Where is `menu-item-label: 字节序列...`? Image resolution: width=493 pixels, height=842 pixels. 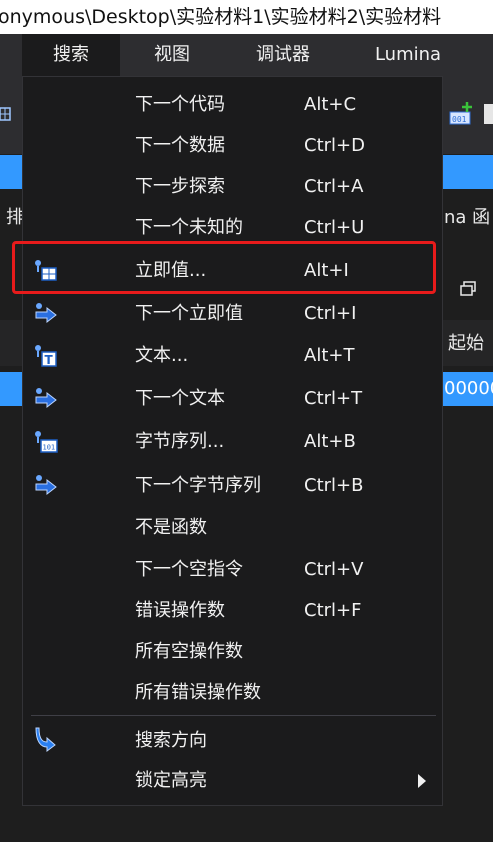 menu-item-label: 字节序列... is located at coordinates (180, 441).